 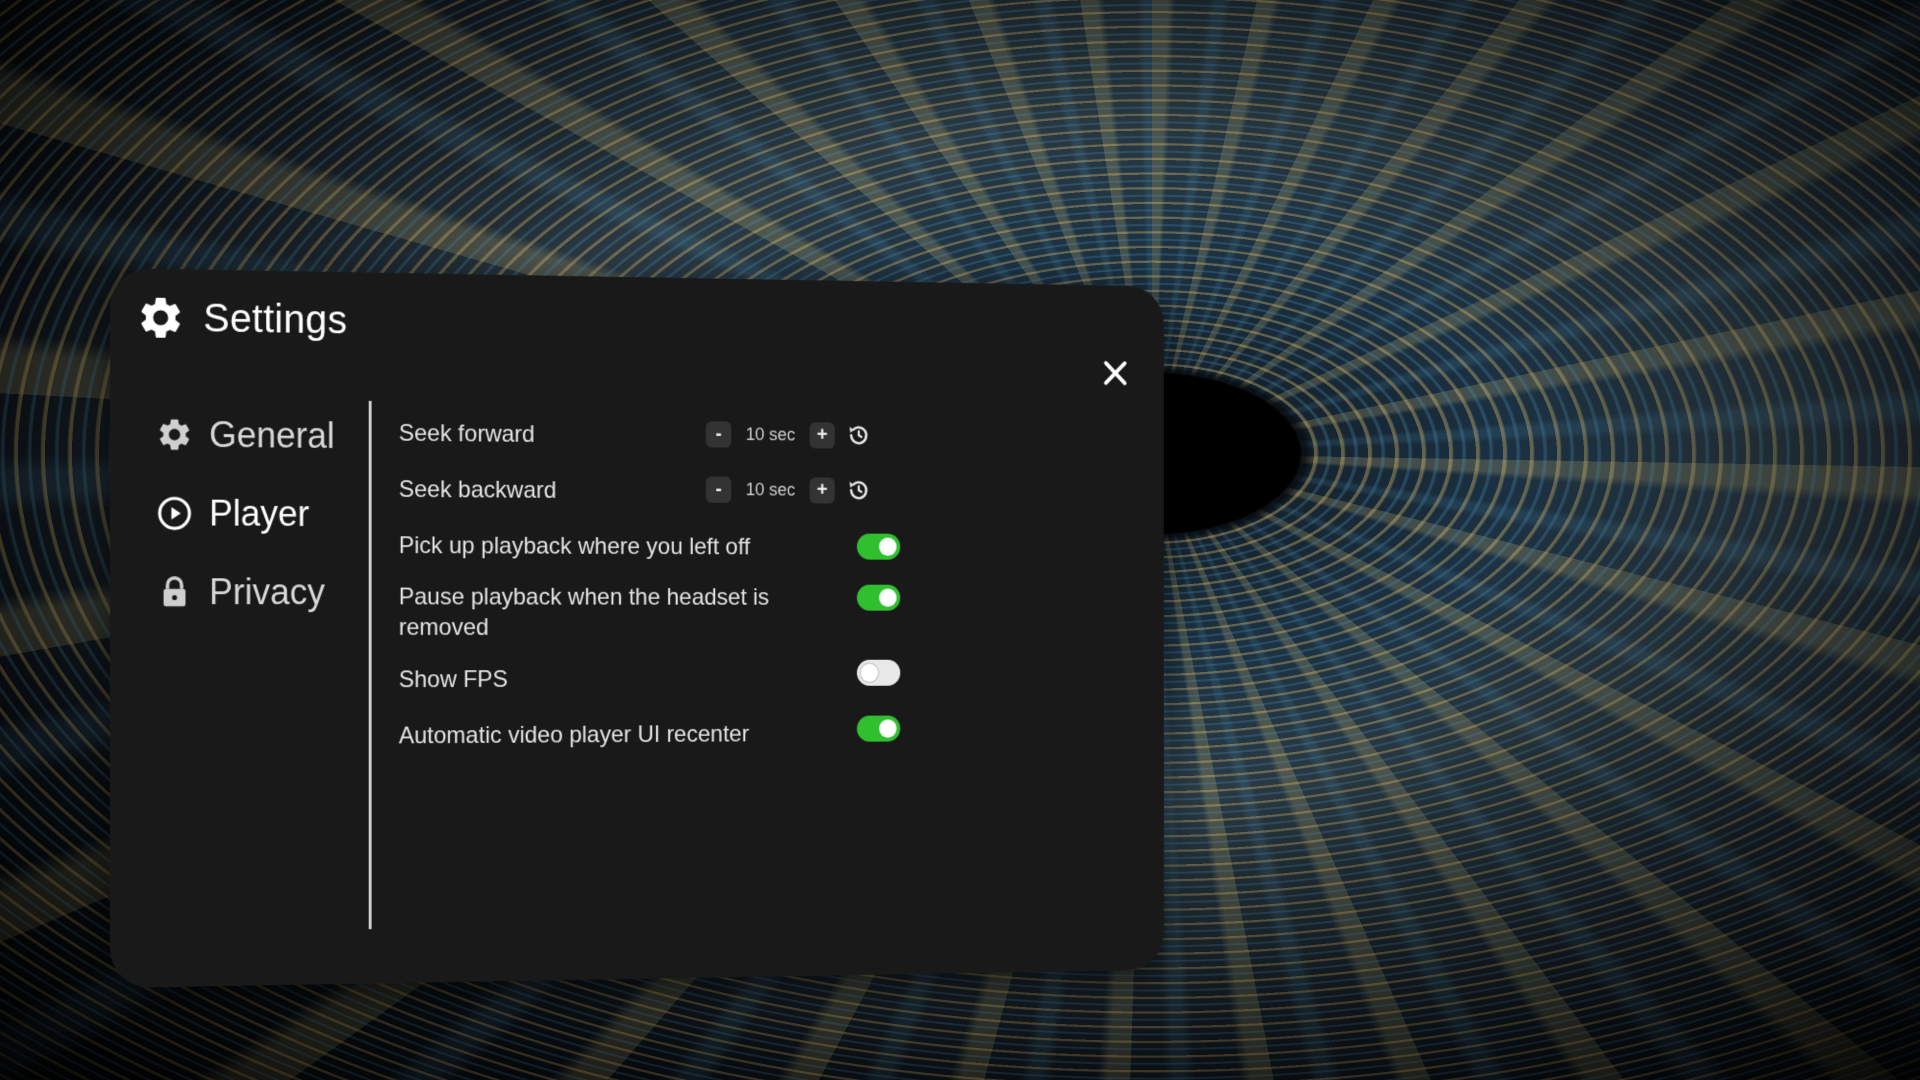 I want to click on close-icon, so click(x=1115, y=373).